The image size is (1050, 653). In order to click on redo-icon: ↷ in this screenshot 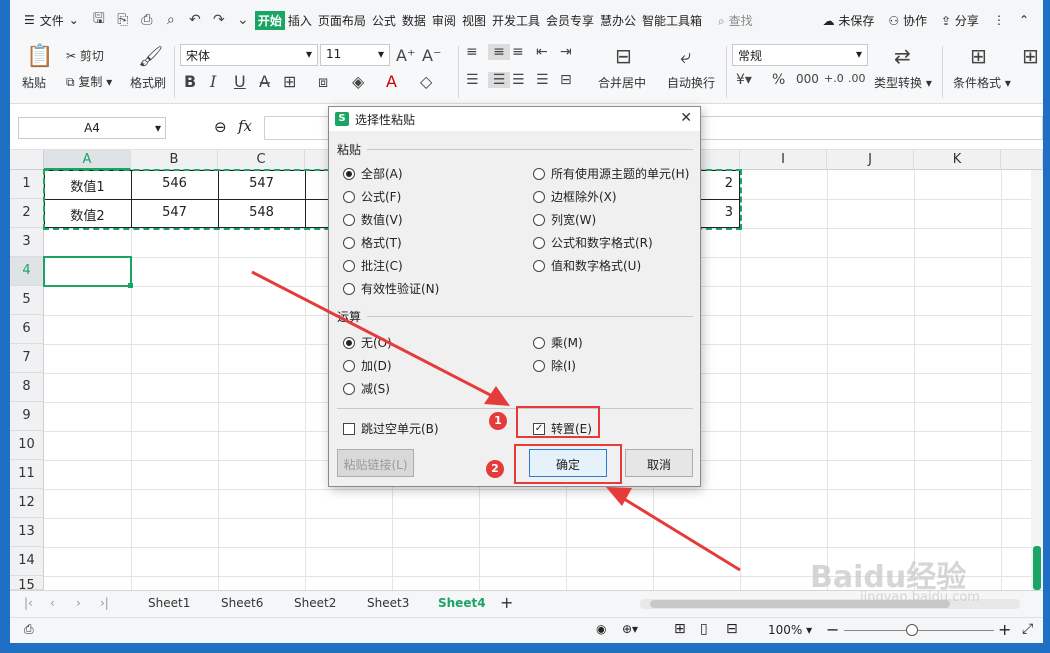, I will do `click(219, 20)`.